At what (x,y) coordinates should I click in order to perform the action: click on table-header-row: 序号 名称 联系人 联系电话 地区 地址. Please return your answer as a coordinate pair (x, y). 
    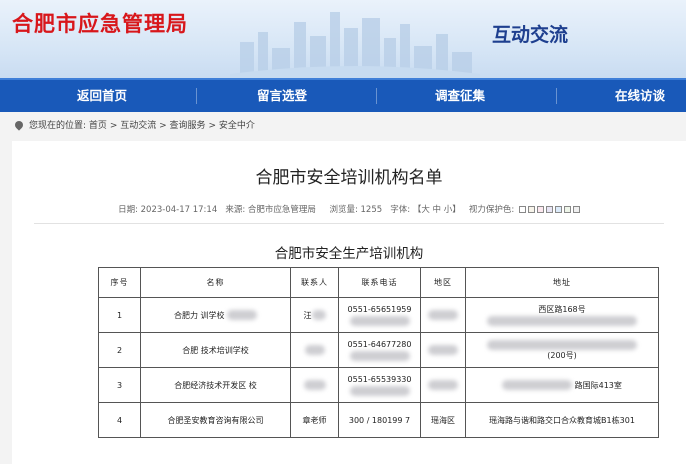
    Looking at the image, I should click on (378, 282).